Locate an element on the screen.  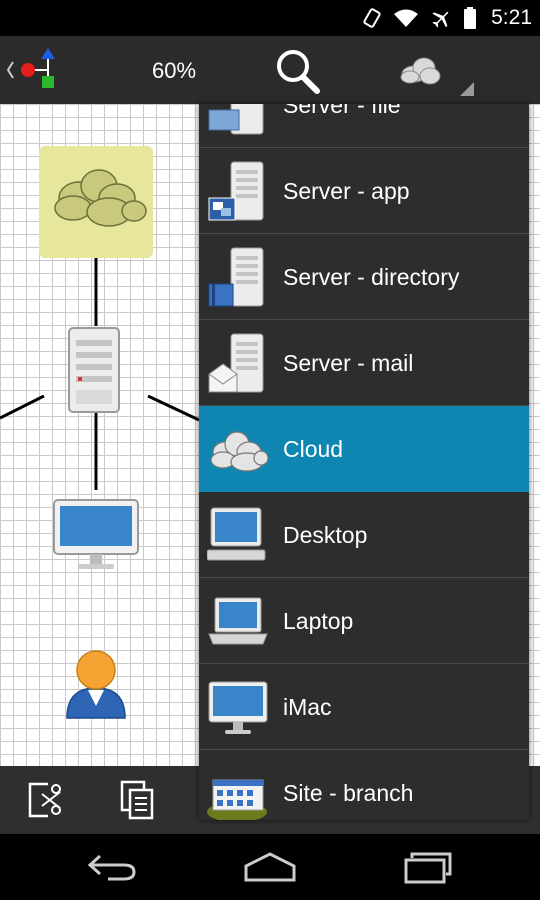
menu-item-imac: iMac is located at coordinates (364, 707).